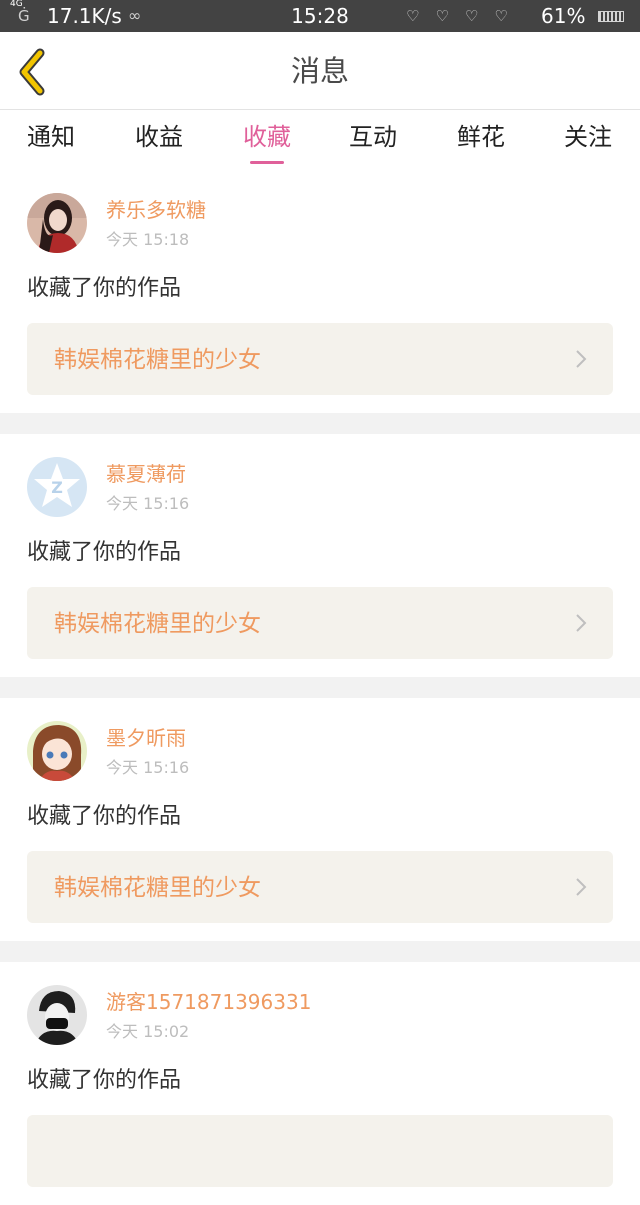  I want to click on timestamp: 今天 15:18, so click(148, 239).